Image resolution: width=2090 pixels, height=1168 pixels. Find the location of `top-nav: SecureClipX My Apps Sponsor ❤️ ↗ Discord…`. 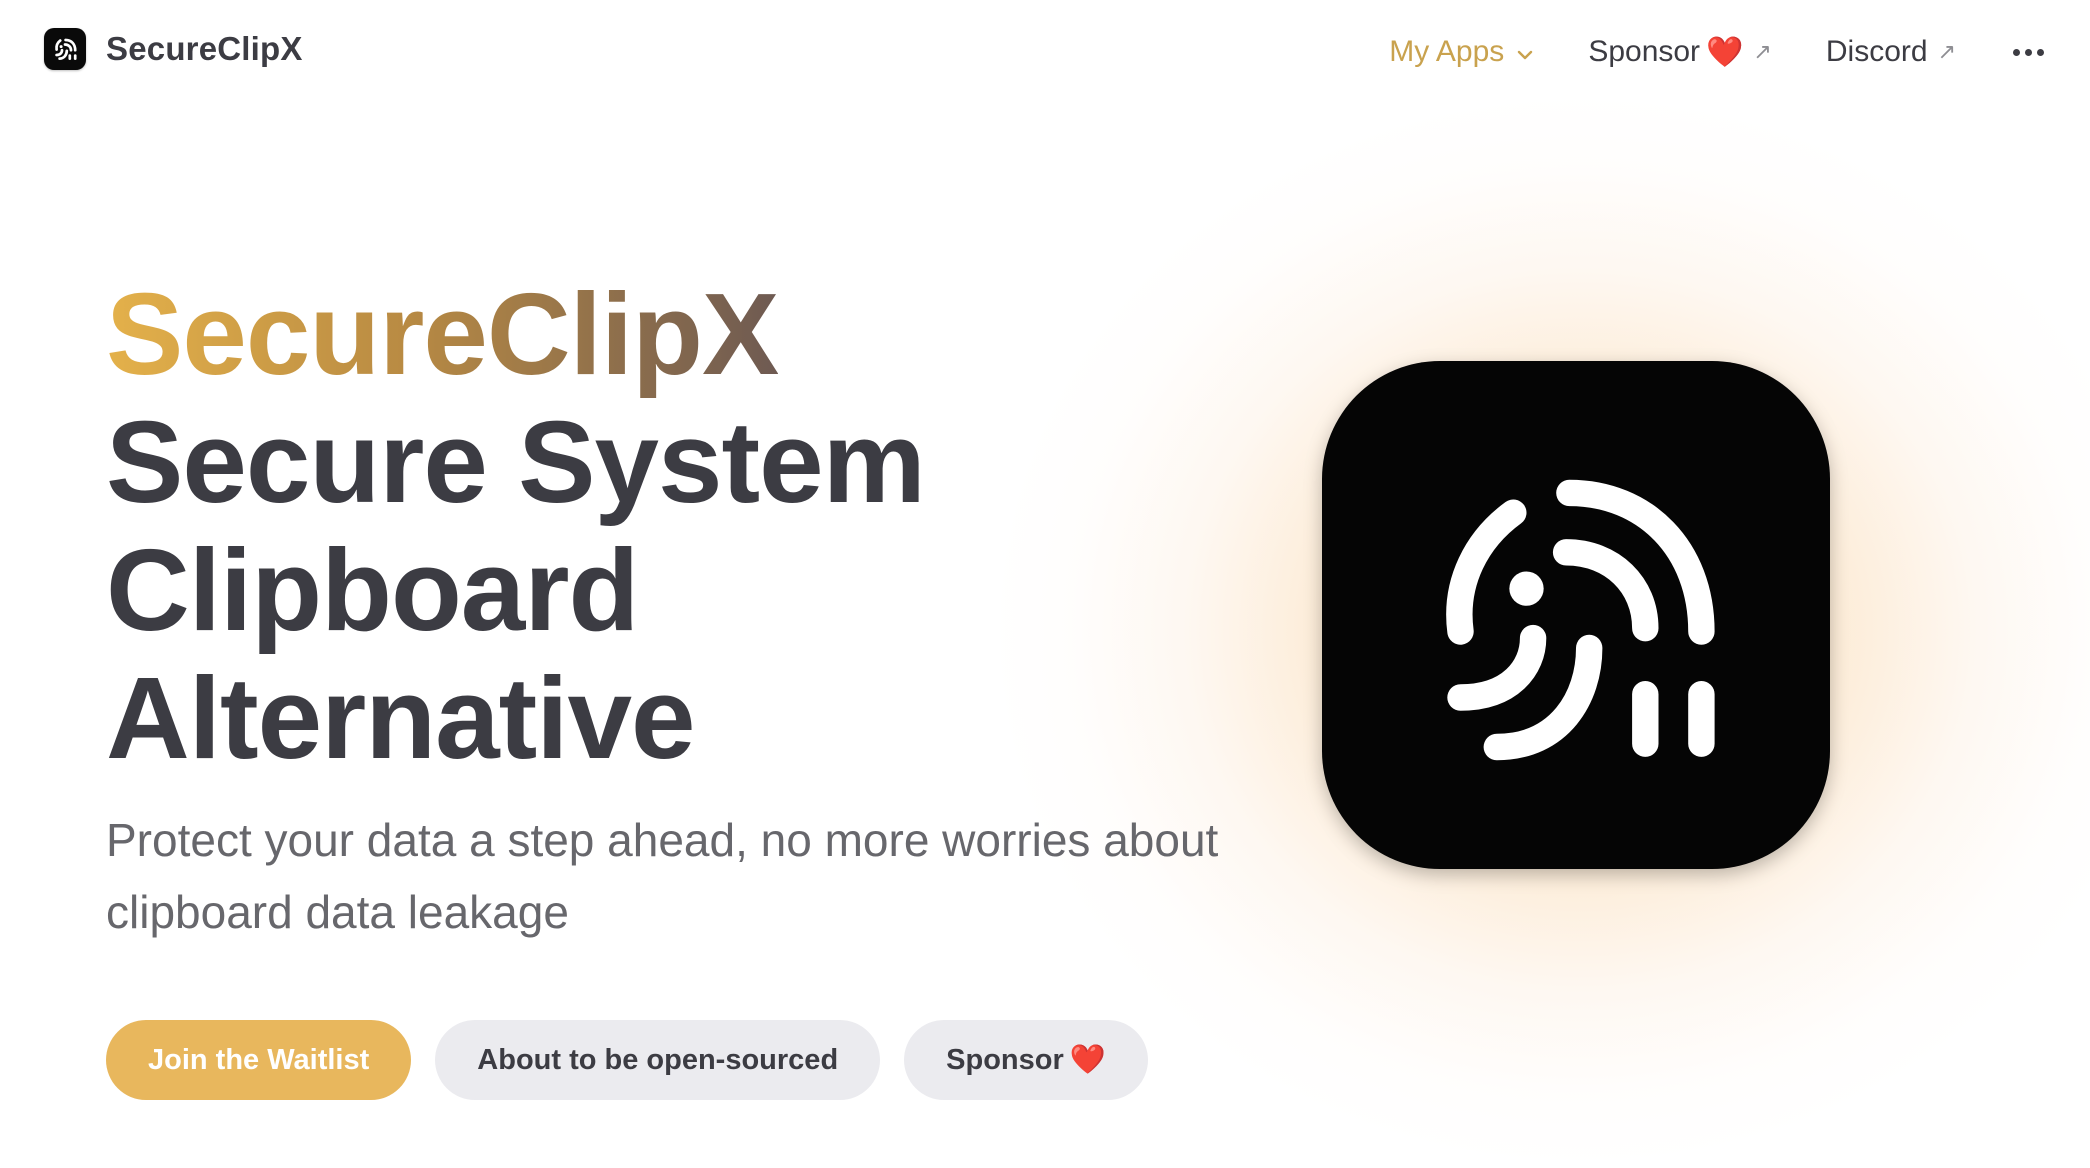

top-nav: SecureClipX My Apps Sponsor ❤️ ↗ Discord… is located at coordinates (1045, 52).